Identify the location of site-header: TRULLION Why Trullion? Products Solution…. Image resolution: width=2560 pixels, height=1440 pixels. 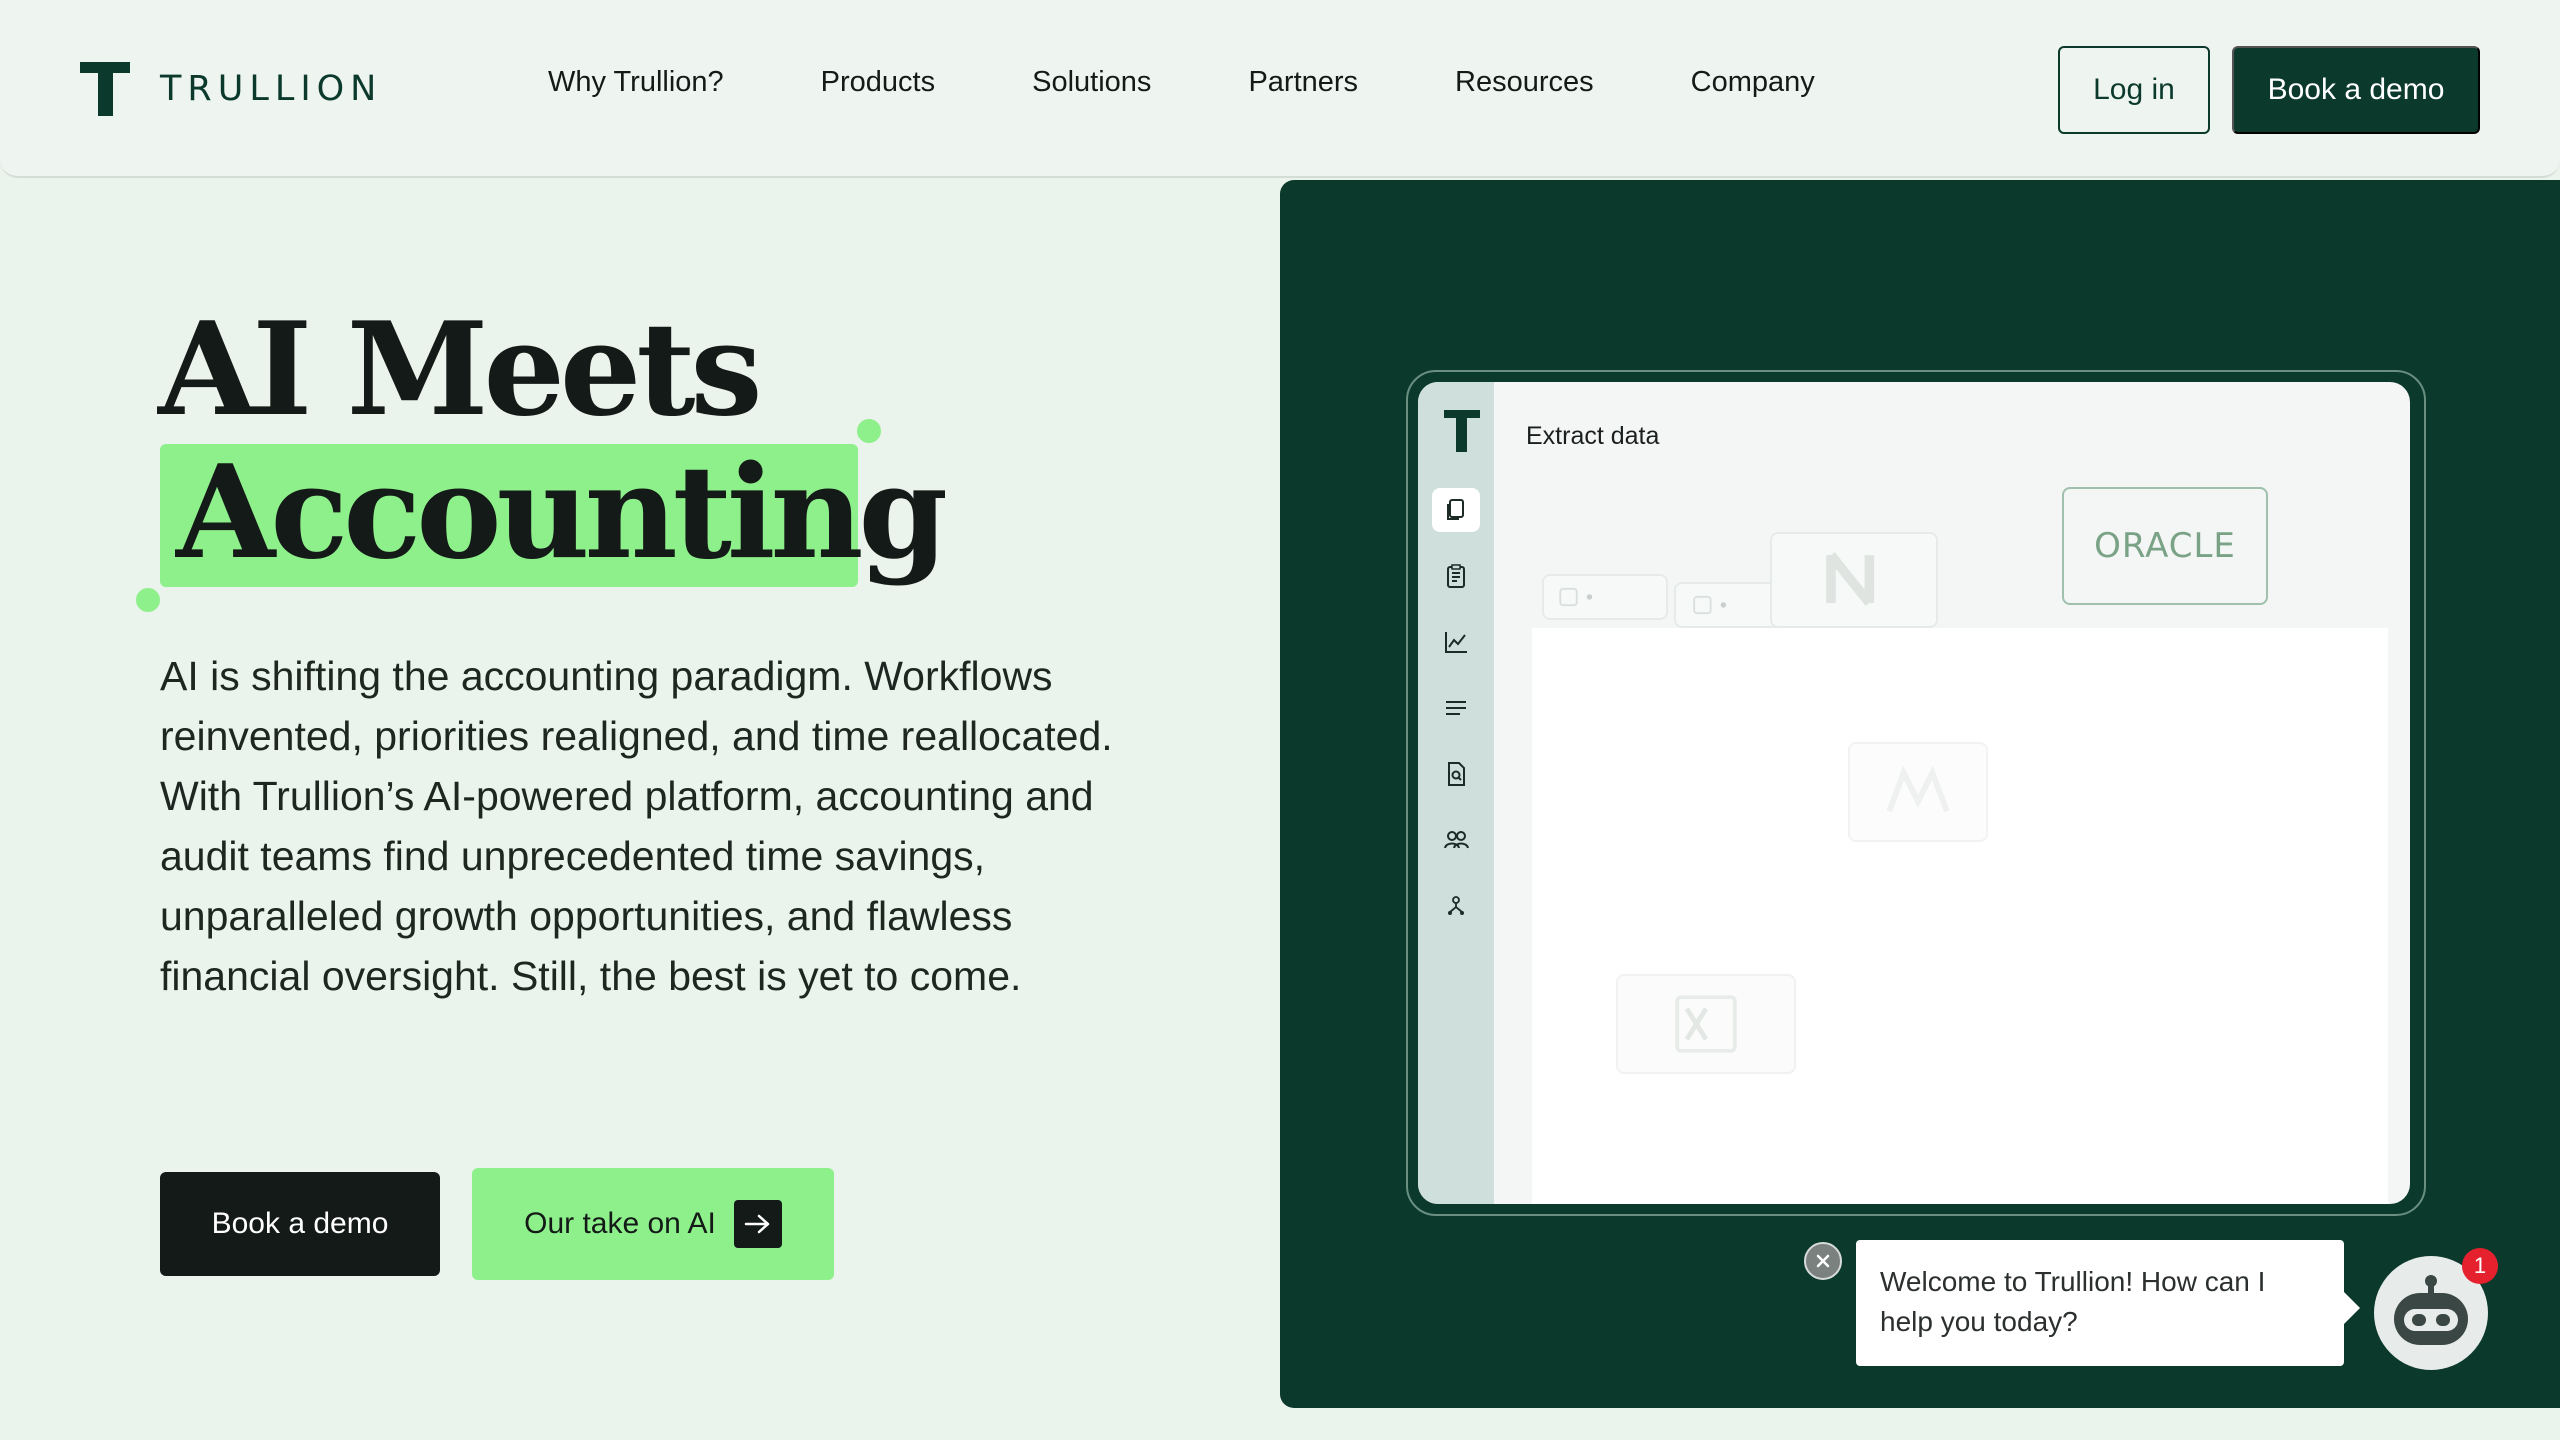
(1280, 89).